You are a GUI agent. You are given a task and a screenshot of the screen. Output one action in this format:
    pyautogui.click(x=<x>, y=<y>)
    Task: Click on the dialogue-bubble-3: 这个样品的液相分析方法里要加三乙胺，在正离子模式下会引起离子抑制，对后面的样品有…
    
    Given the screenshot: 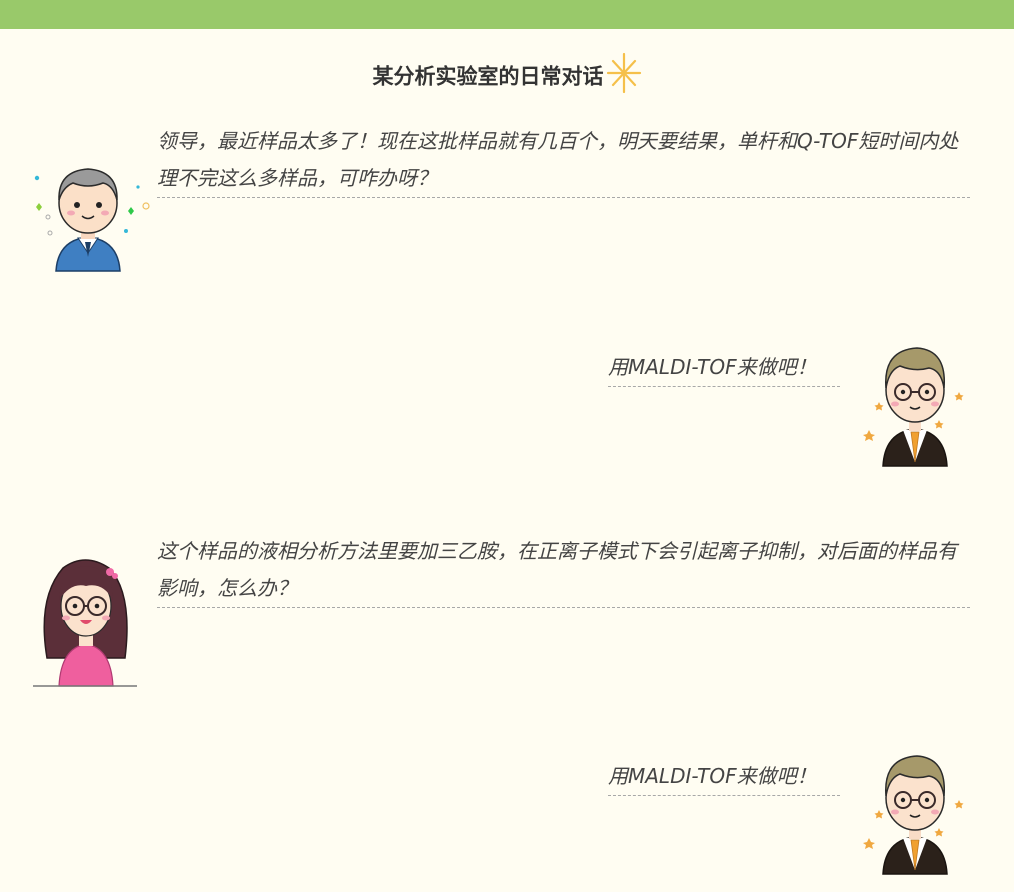 What is the action you would take?
    pyautogui.click(x=563, y=570)
    